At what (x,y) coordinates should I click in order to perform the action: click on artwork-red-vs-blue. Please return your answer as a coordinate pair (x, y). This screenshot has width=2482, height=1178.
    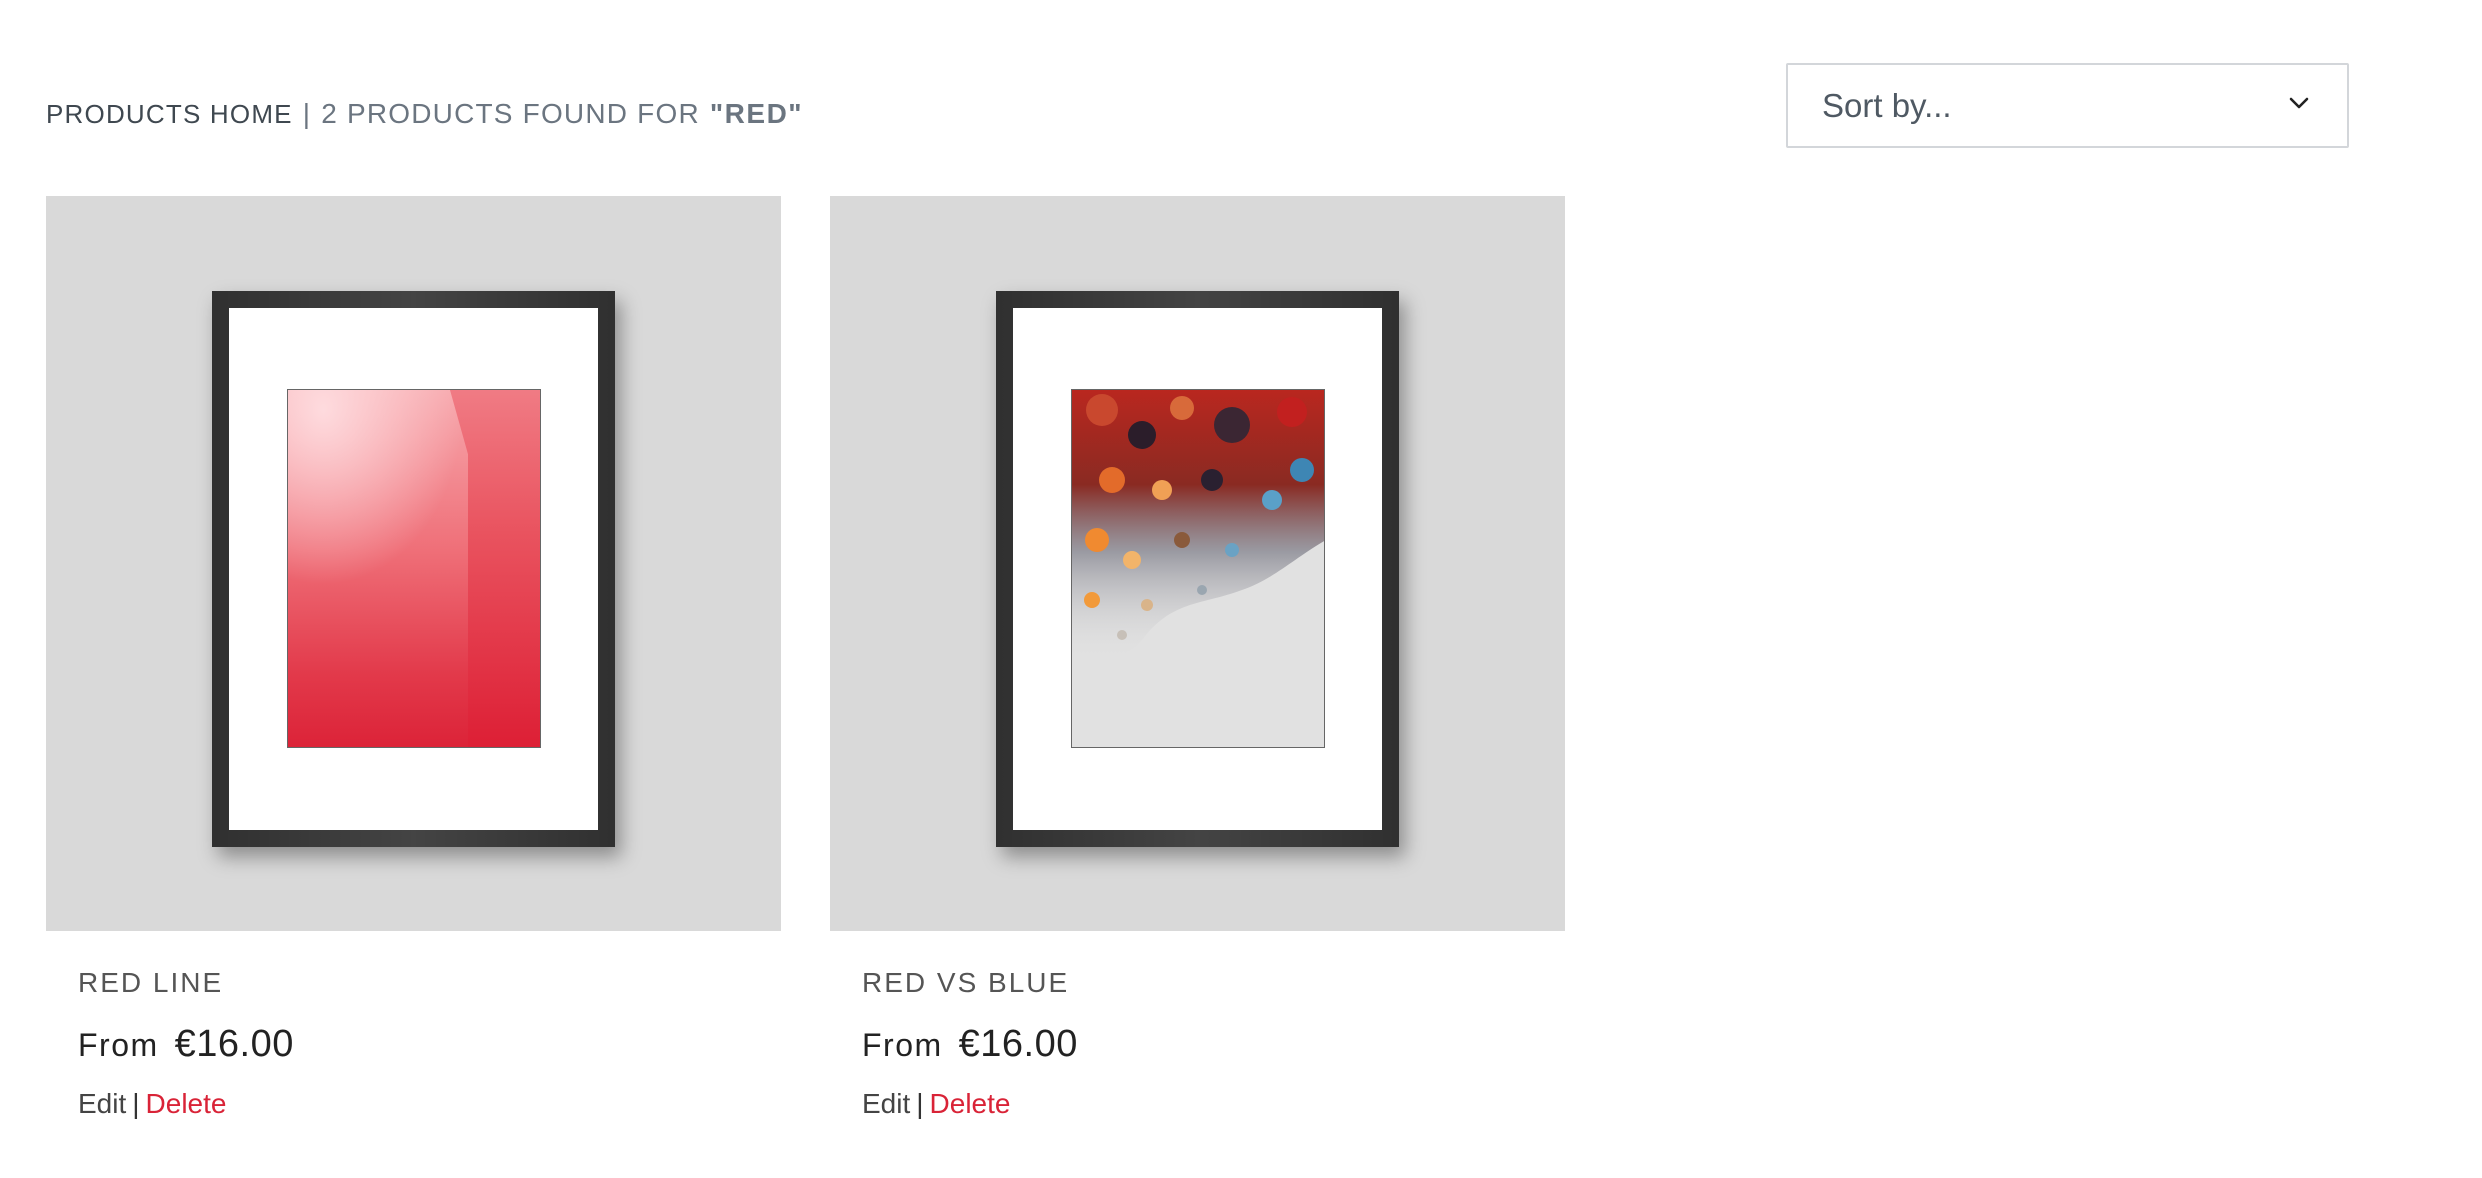
    Looking at the image, I should click on (1198, 568).